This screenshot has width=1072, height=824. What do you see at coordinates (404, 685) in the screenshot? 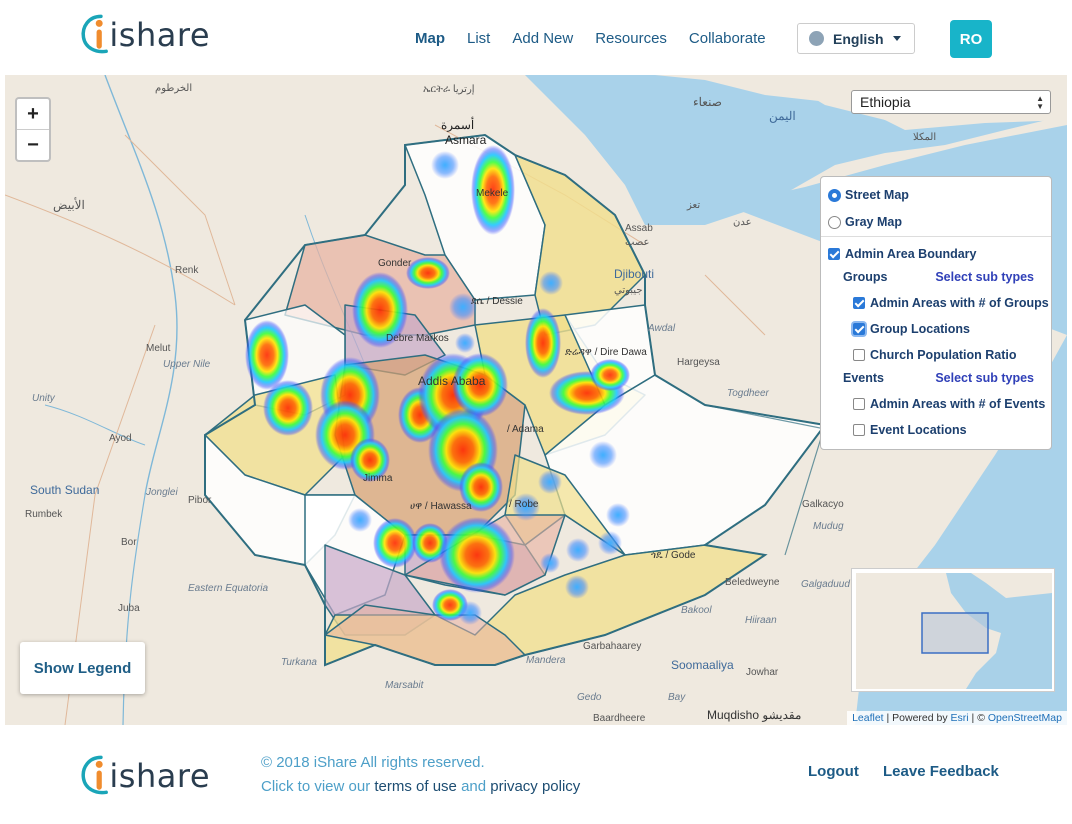
I see `label-marsabit: Marsabit` at bounding box center [404, 685].